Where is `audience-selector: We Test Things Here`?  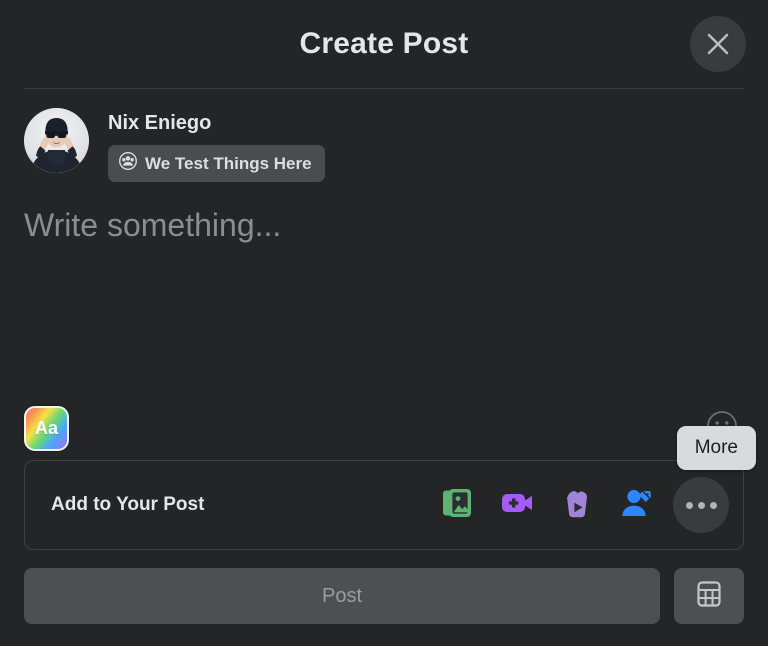
audience-selector: We Test Things Here is located at coordinates (216, 163).